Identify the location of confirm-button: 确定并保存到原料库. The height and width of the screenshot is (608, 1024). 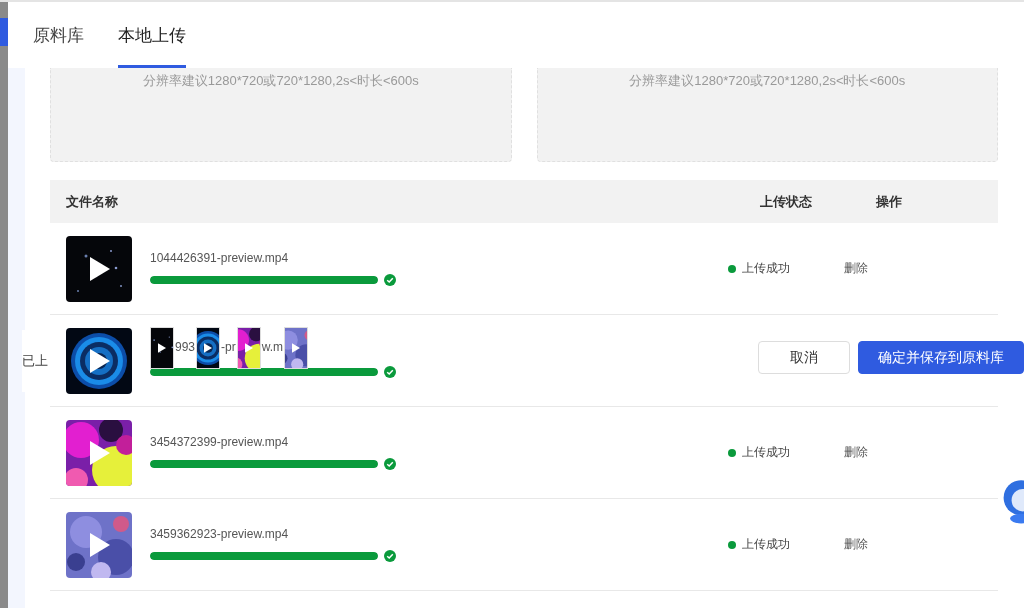
(941, 357).